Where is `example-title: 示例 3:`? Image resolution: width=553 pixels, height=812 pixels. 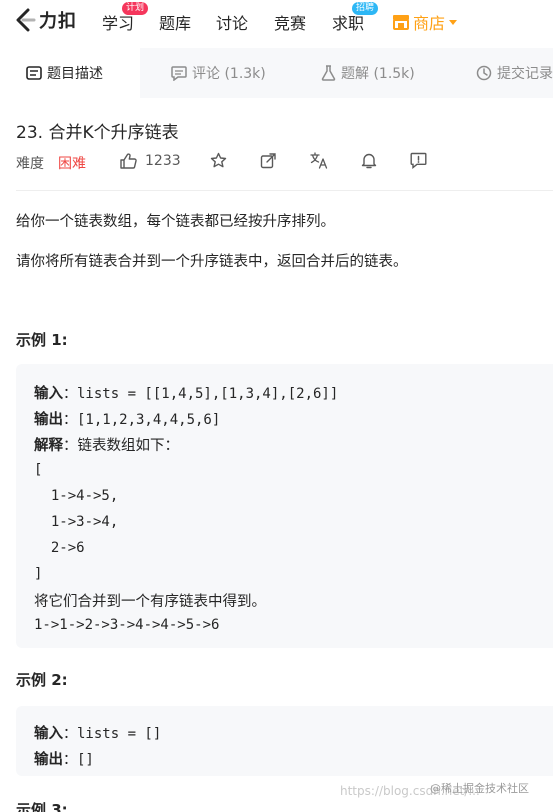
example-title: 示例 3: is located at coordinates (42, 806).